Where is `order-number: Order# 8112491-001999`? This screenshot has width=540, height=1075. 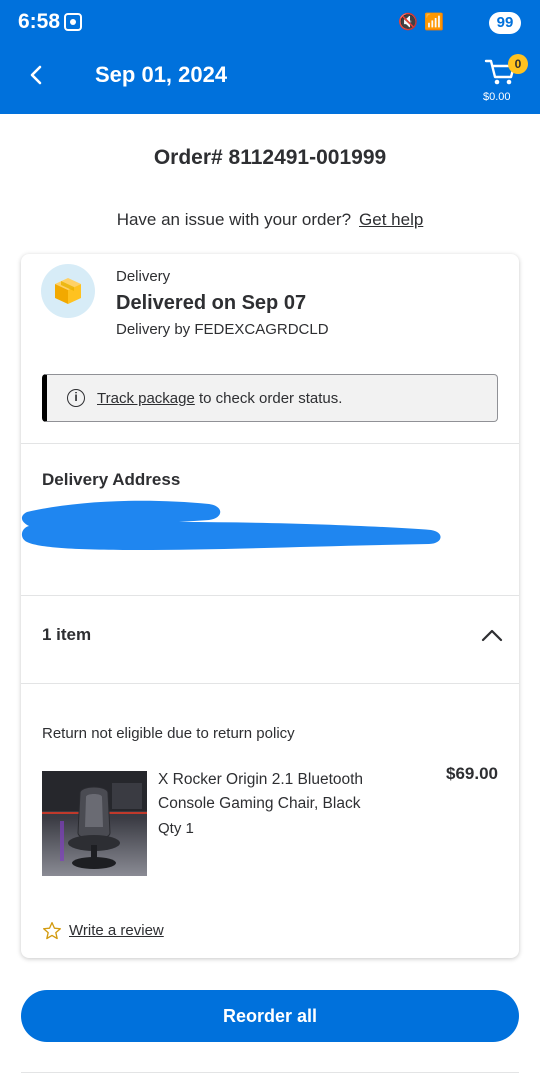
order-number: Order# 8112491-001999 is located at coordinates (270, 157).